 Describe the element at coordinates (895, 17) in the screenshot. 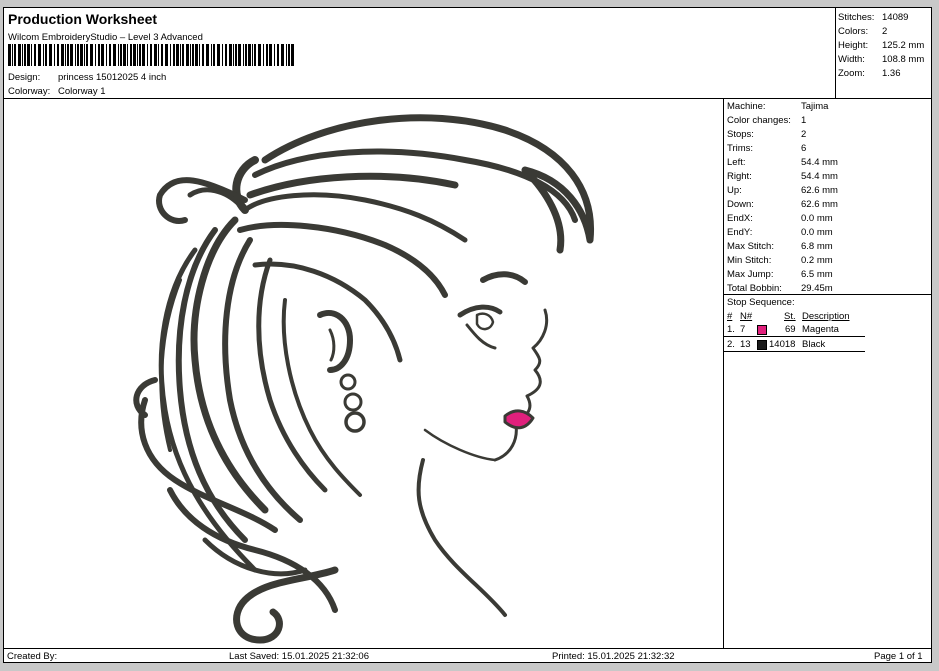

I see `summary-value: 14089` at that location.